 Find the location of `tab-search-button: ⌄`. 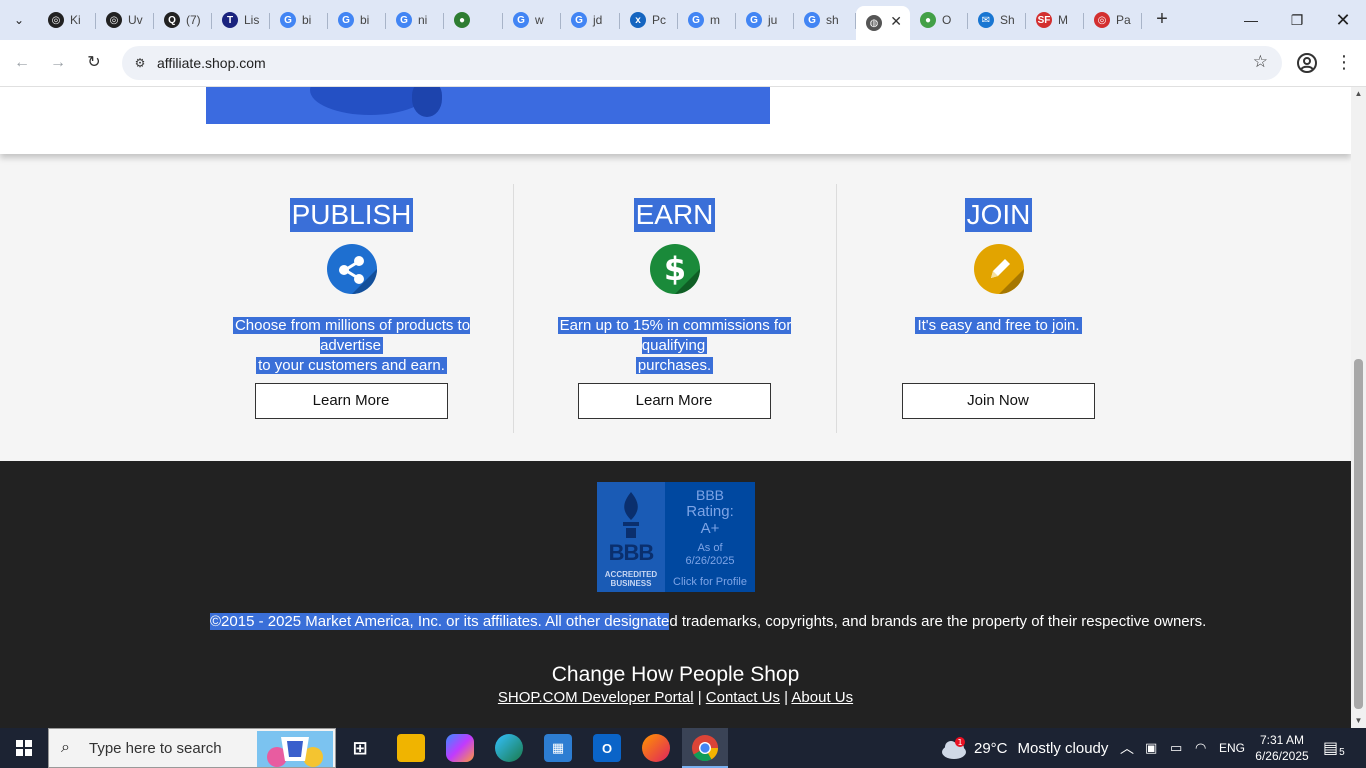

tab-search-button: ⌄ is located at coordinates (19, 20).